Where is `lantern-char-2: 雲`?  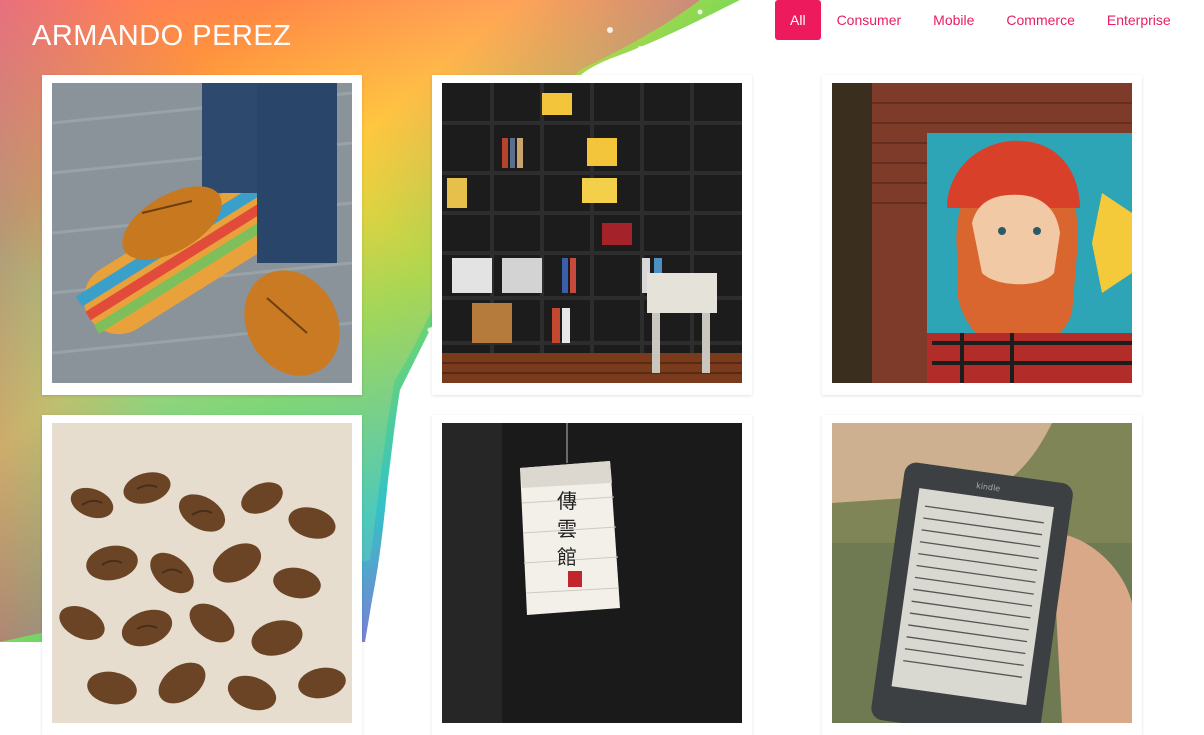 lantern-char-2: 雲 is located at coordinates (567, 529).